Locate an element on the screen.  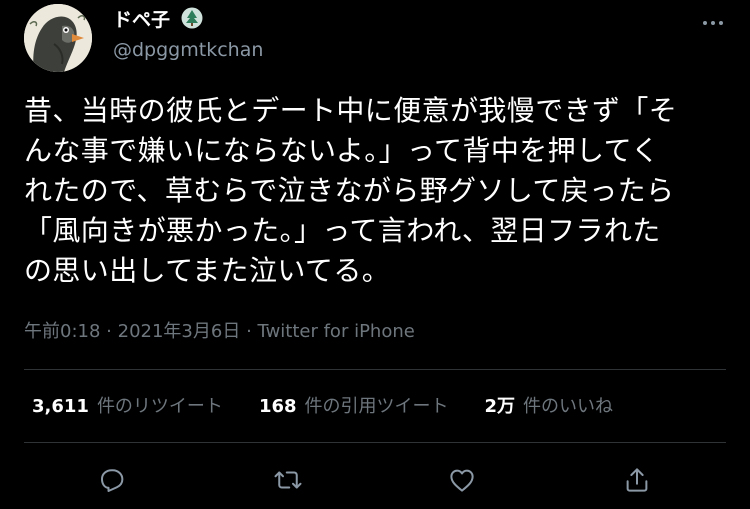
likes-count: 2万 is located at coordinates (500, 406).